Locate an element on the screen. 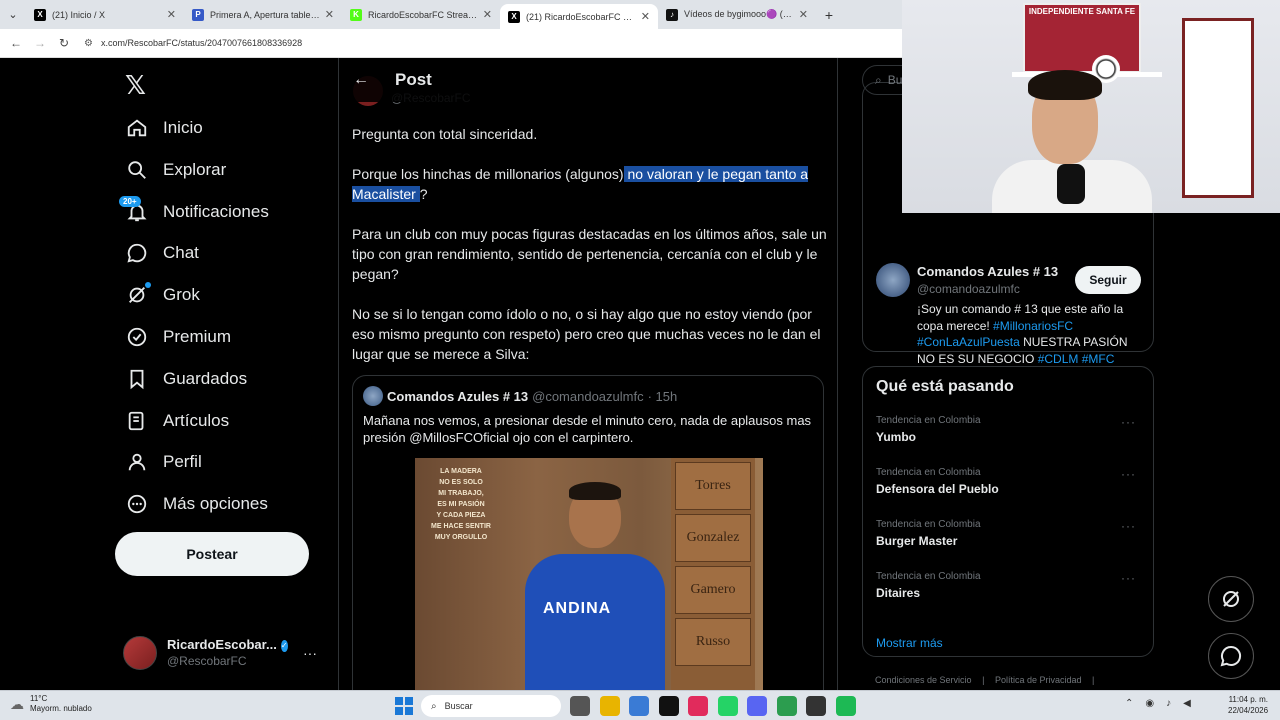 The width and height of the screenshot is (1280, 720). hashtag: #MillonariosFC is located at coordinates (1033, 326).